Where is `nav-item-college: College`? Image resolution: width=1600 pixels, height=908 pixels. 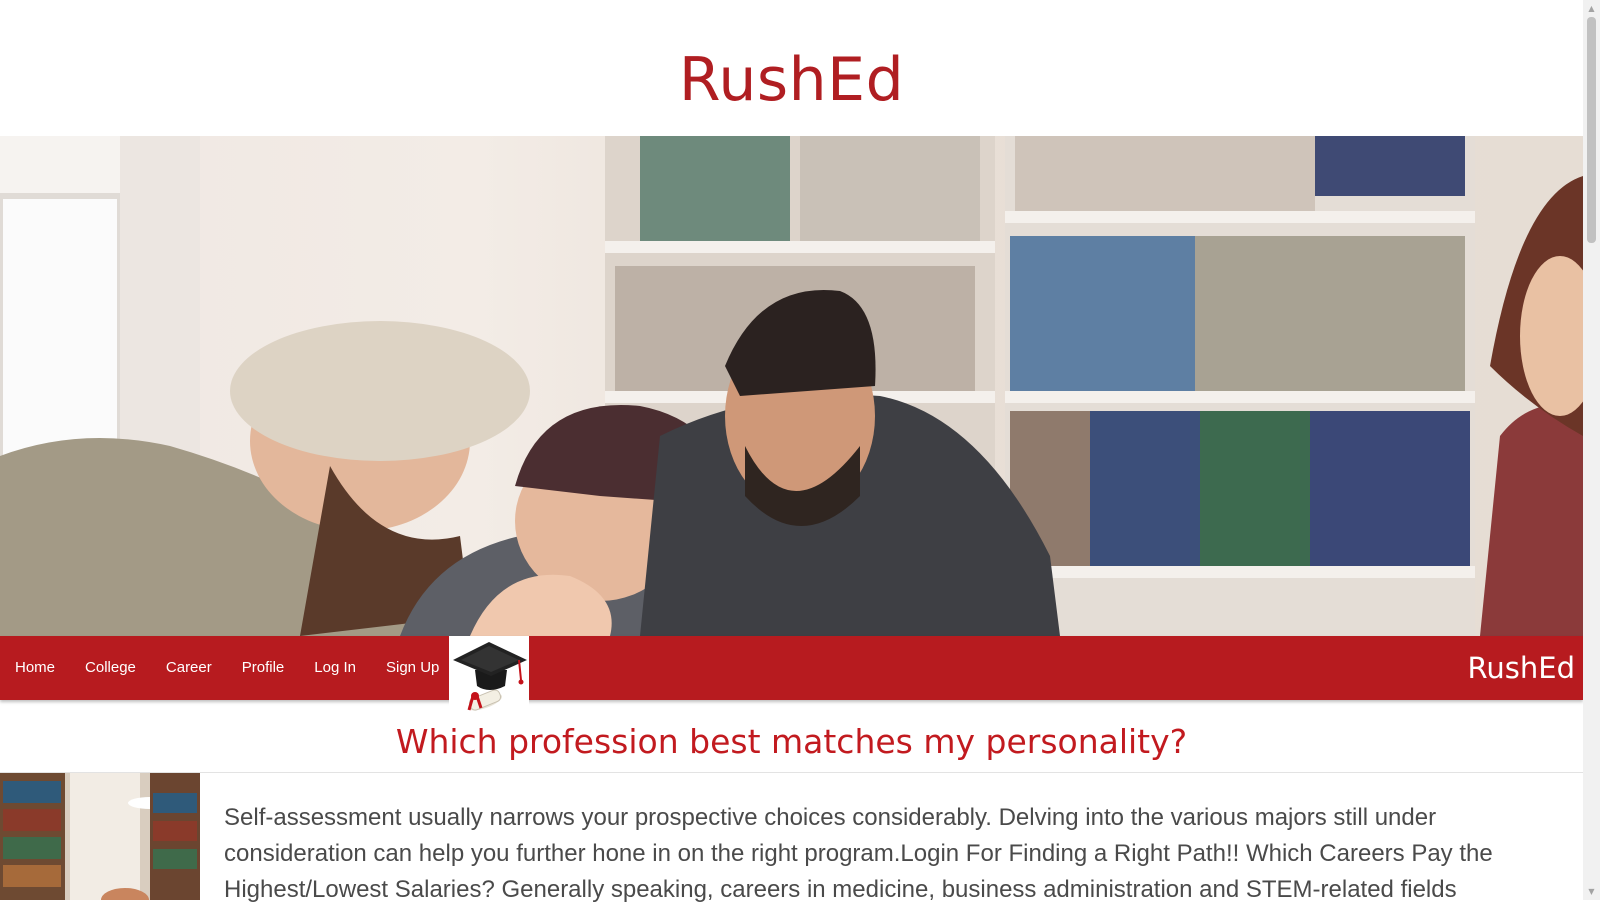 nav-item-college: College is located at coordinates (110, 668).